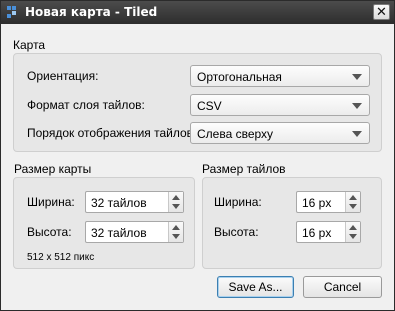 The height and width of the screenshot is (311, 395). What do you see at coordinates (292, 223) in the screenshot?
I see `tile-size-groupbox: Ширина: 16 px Высота: 16 px` at bounding box center [292, 223].